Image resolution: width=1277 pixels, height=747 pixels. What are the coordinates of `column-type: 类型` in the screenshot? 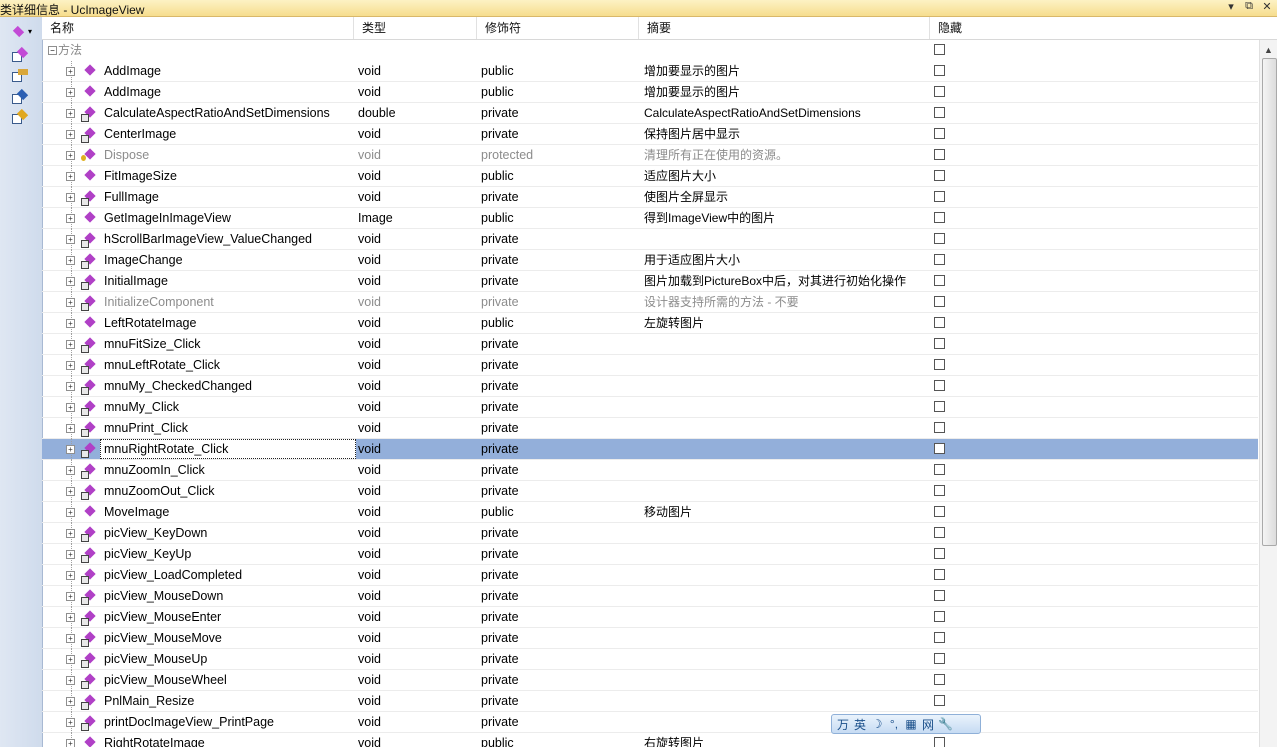 It's located at (415, 28).